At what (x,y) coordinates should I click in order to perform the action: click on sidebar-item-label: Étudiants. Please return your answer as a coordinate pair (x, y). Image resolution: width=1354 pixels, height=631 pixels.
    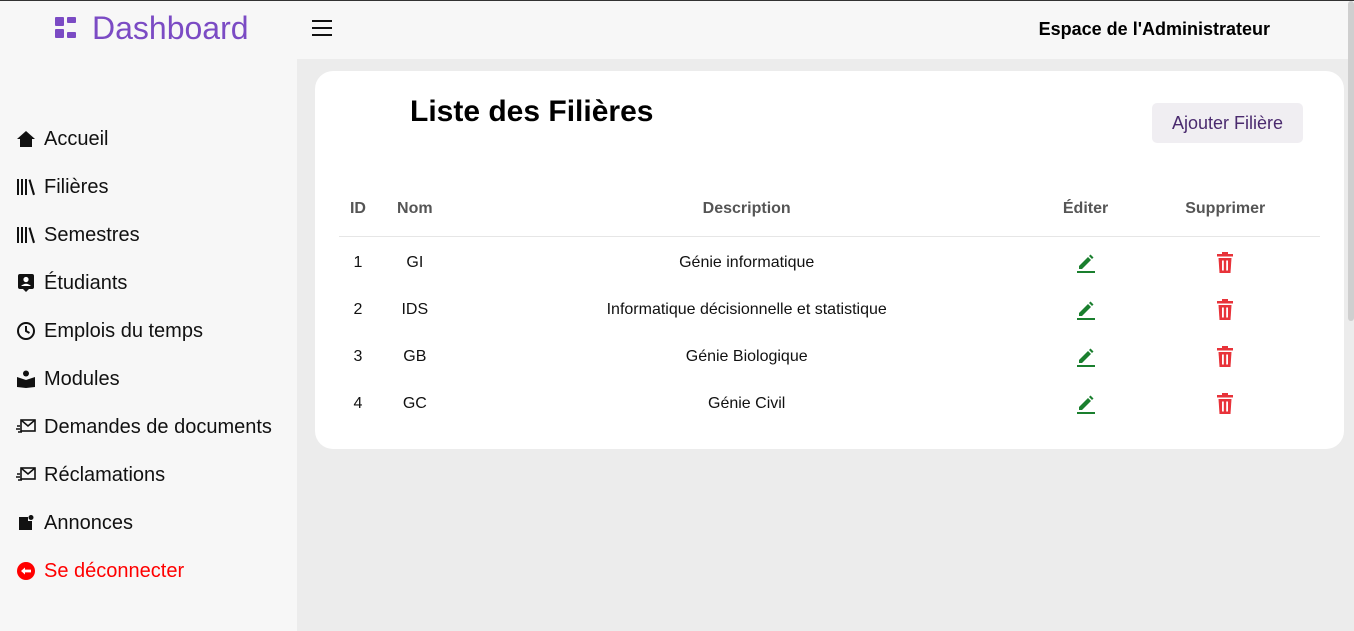
    Looking at the image, I should click on (86, 282).